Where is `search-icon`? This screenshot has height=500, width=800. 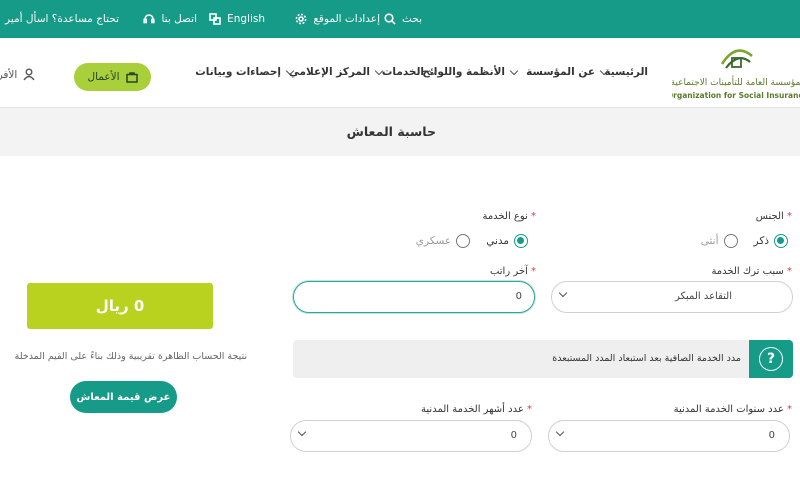
search-icon is located at coordinates (390, 19).